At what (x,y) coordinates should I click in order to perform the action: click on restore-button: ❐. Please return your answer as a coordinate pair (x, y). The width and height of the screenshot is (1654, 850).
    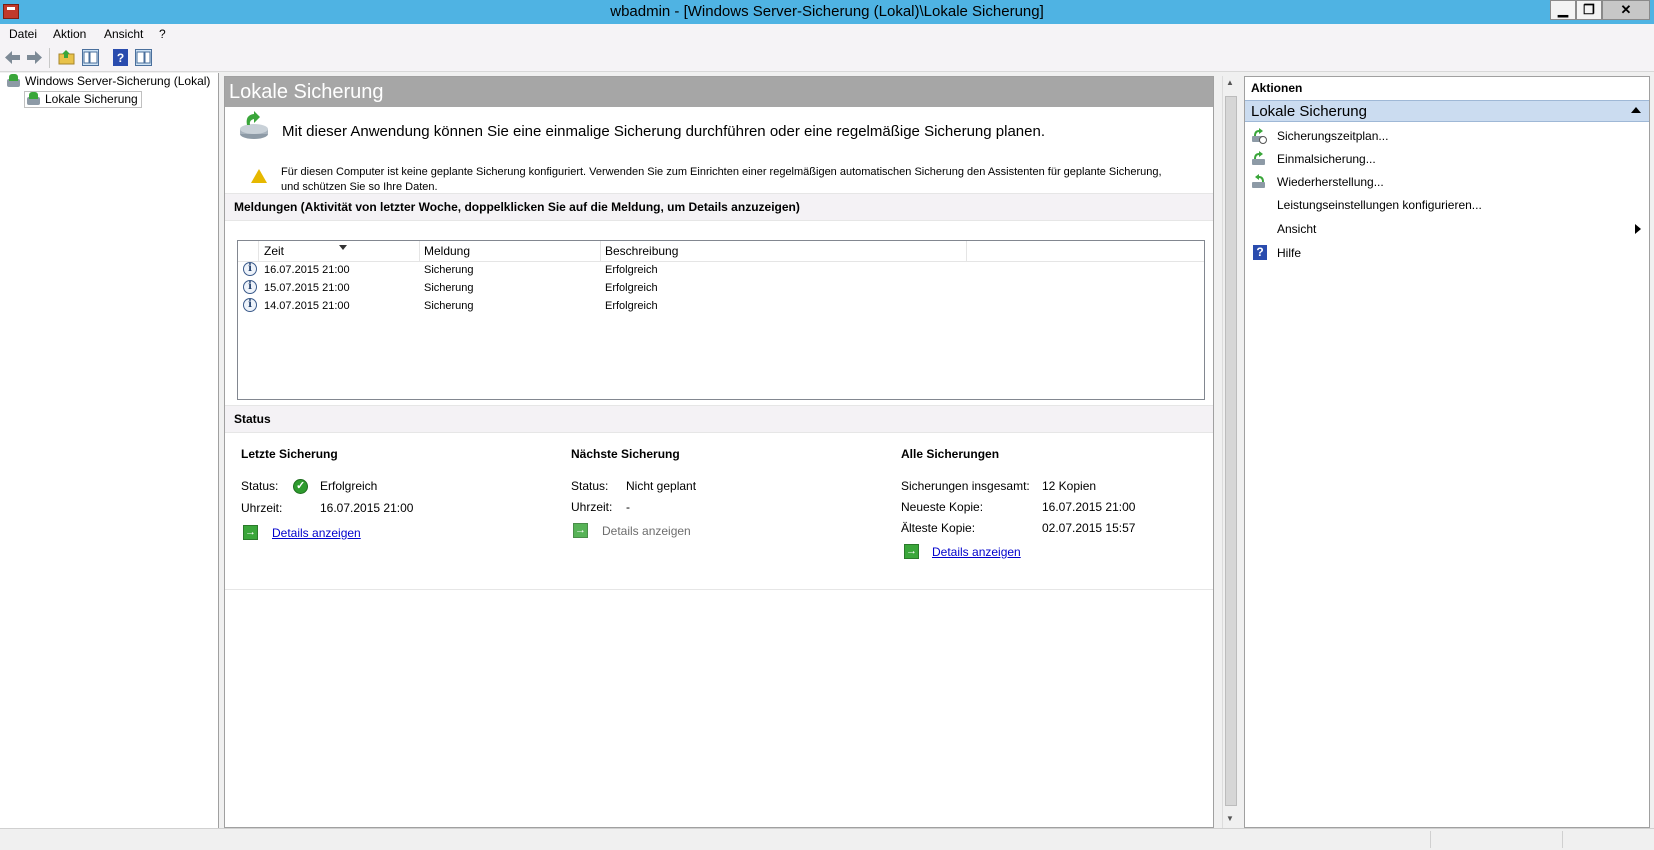
    Looking at the image, I should click on (1589, 10).